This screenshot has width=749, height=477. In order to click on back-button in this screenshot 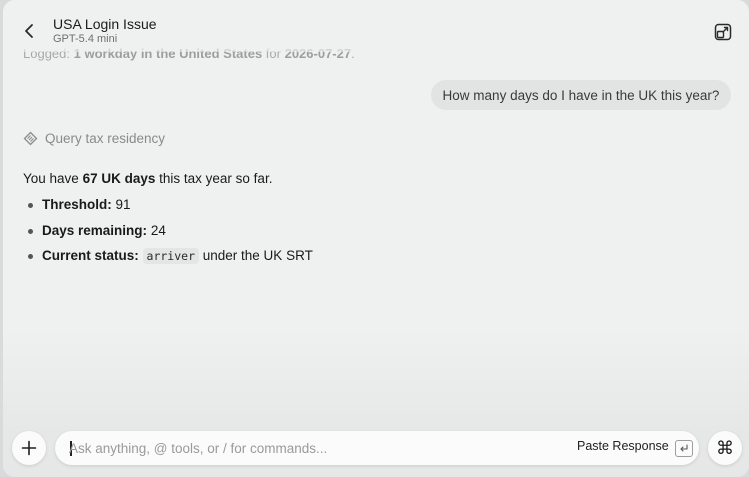, I will do `click(29, 31)`.